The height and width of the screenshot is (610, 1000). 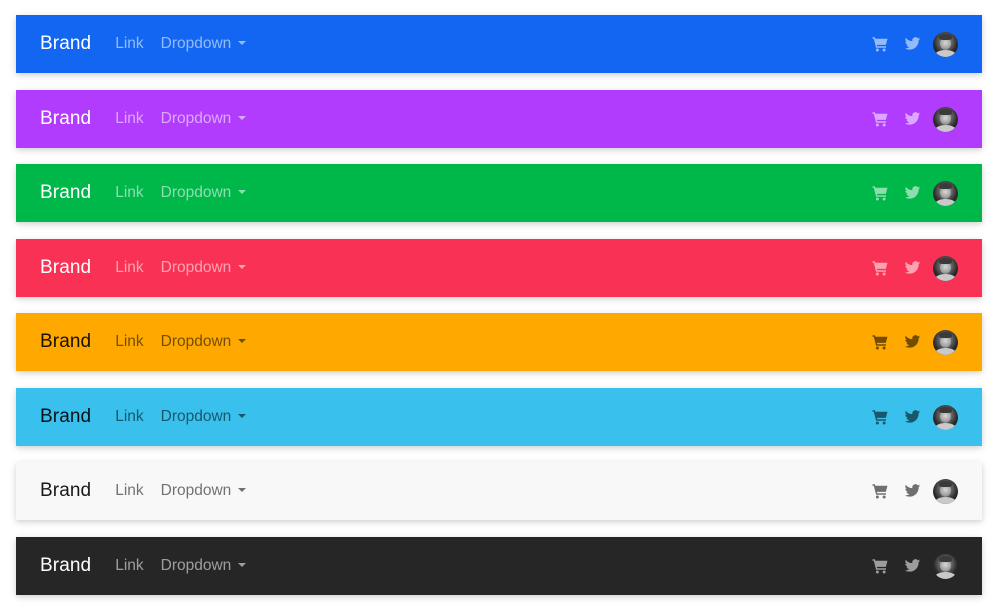 I want to click on navbar-warning: Brand Link Dropdown, so click(x=499, y=342).